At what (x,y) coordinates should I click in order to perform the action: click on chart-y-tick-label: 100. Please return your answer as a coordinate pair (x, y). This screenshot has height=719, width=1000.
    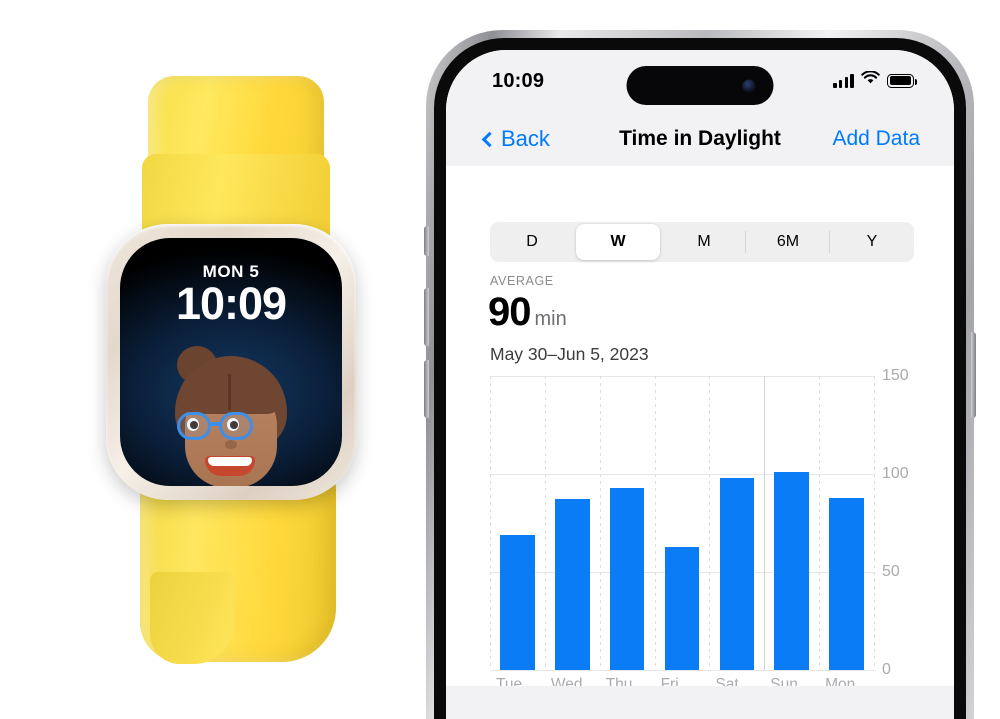
    Looking at the image, I should click on (895, 473).